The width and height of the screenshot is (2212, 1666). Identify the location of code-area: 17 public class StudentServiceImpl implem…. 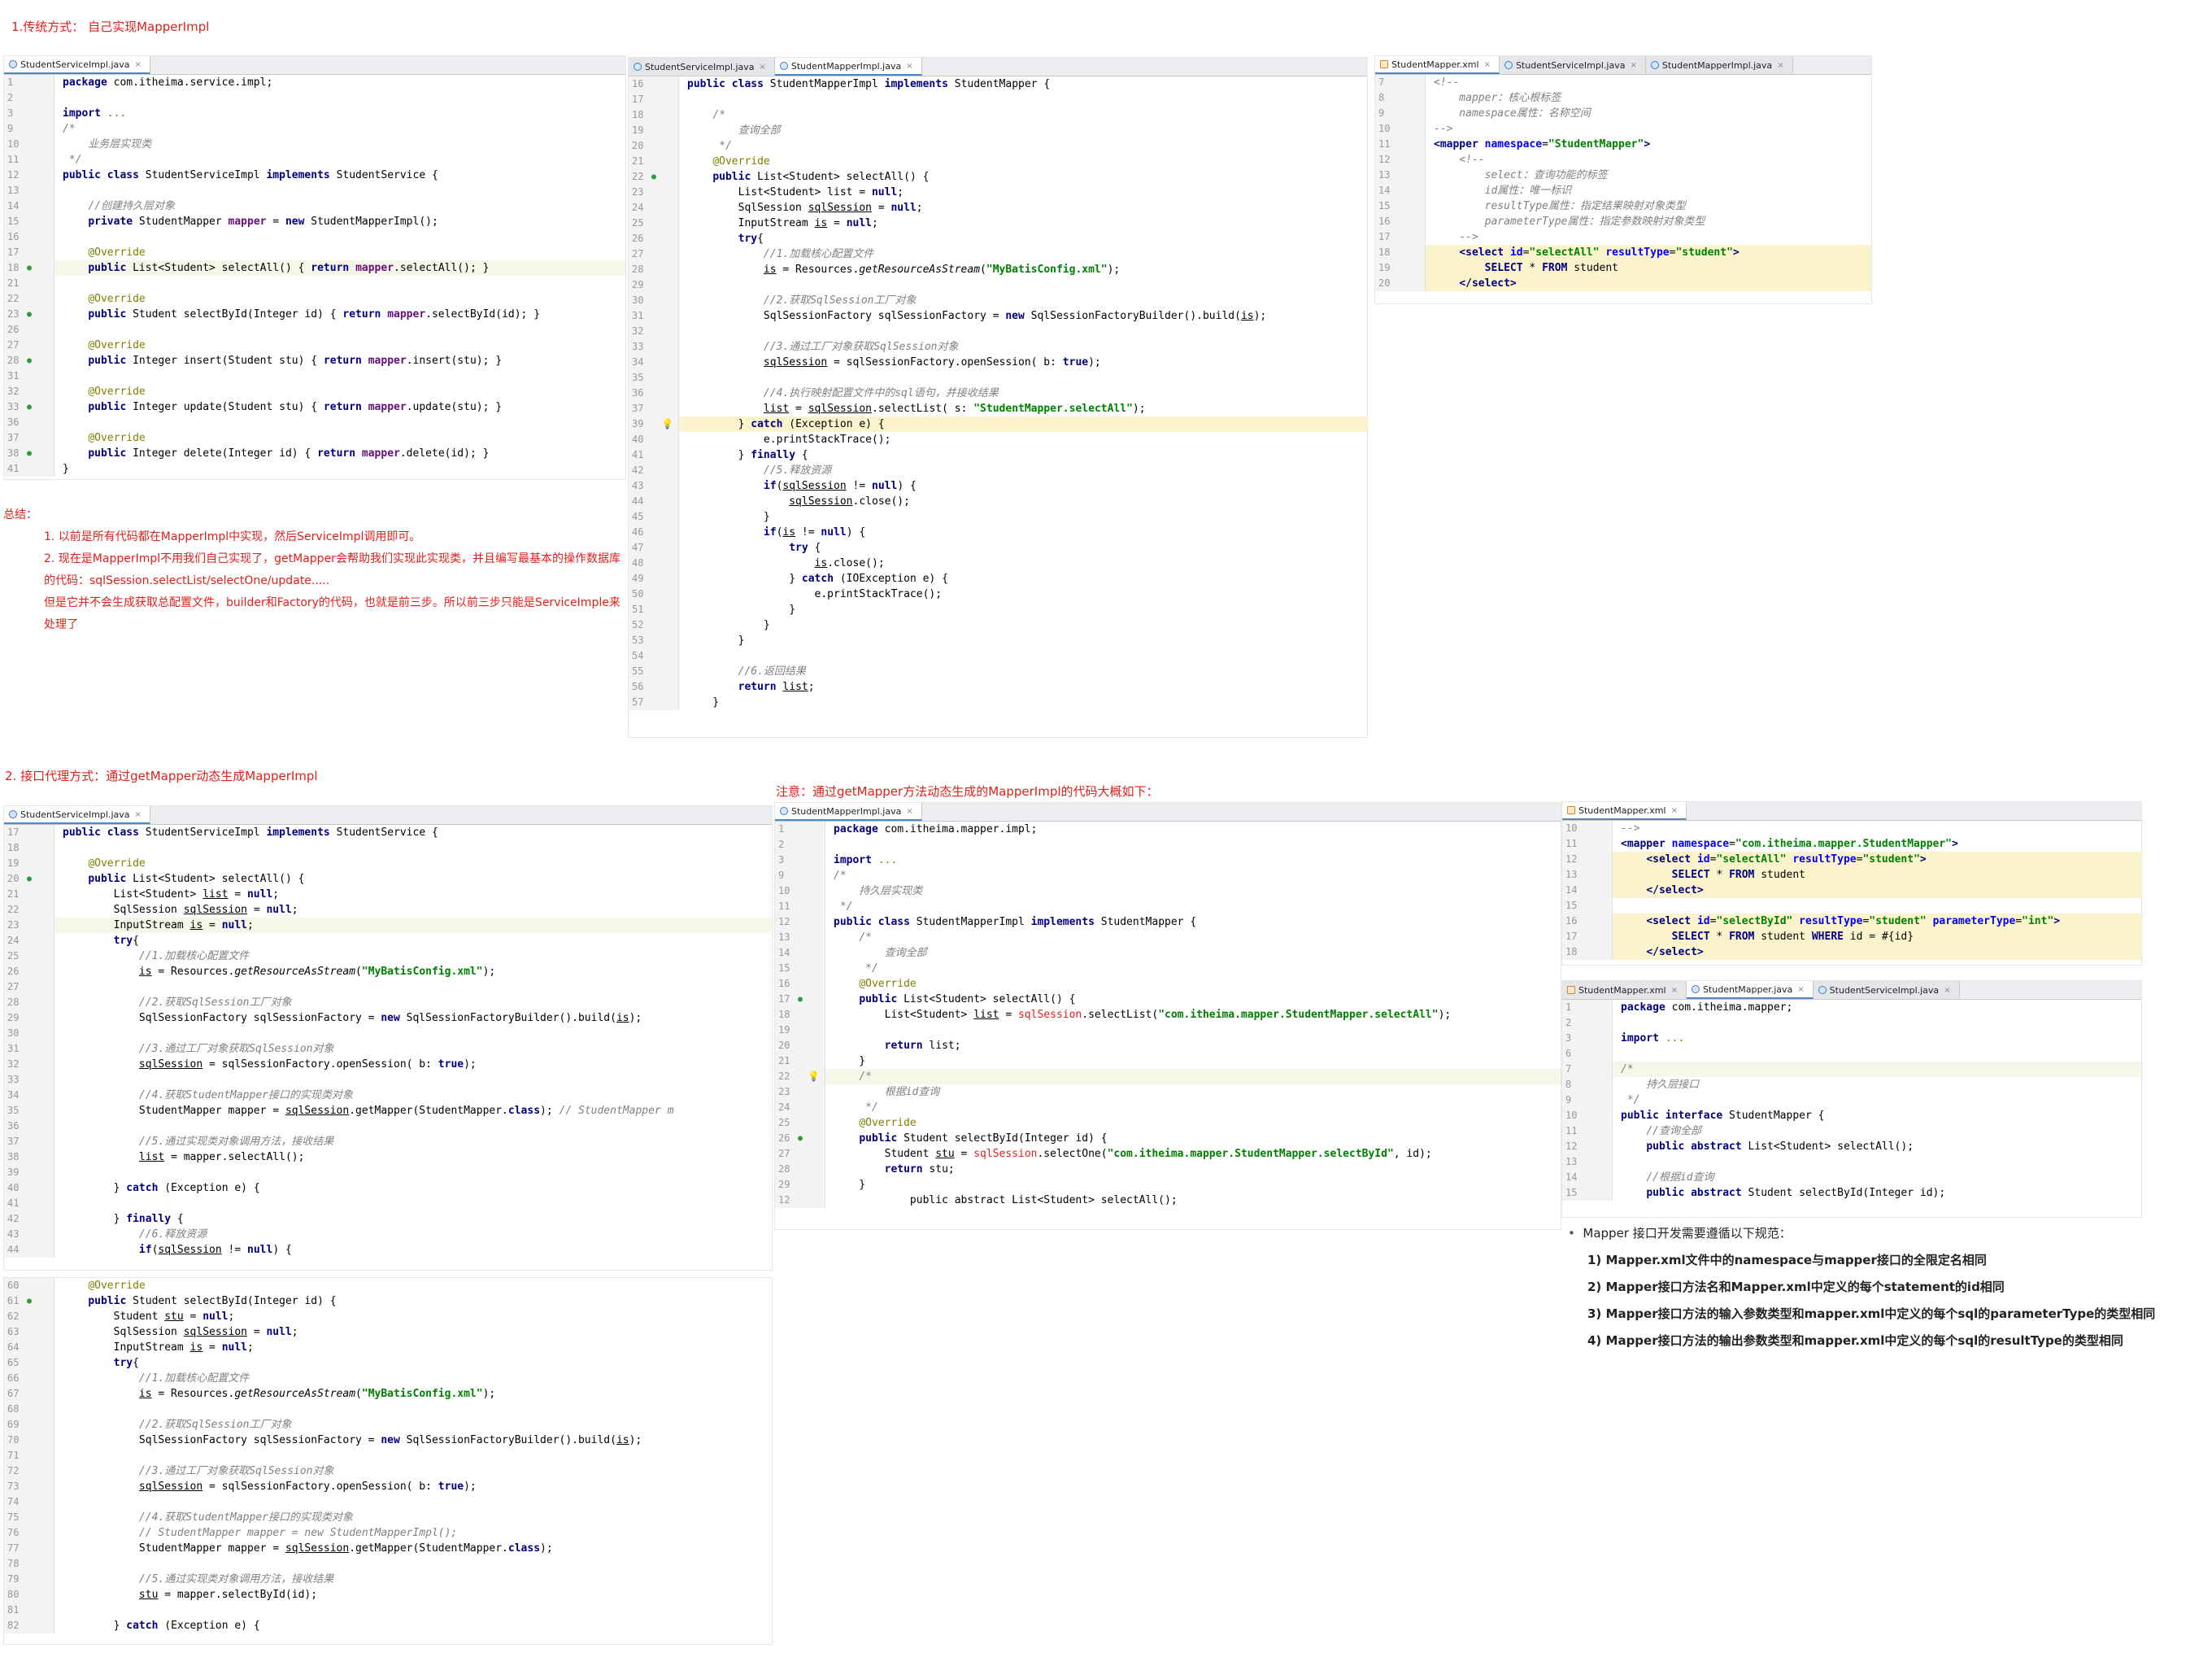
(388, 1041).